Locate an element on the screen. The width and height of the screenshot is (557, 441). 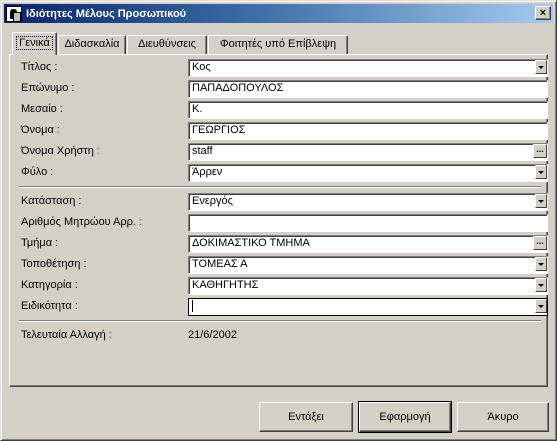
category-select: ΚΑΘΗΓΗΤΗΣ is located at coordinates (368, 286).